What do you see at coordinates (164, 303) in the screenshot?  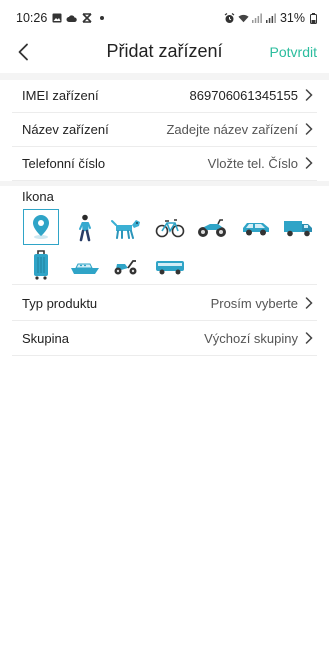 I see `product-type-row: Typ produktu Prosím vyberte` at bounding box center [164, 303].